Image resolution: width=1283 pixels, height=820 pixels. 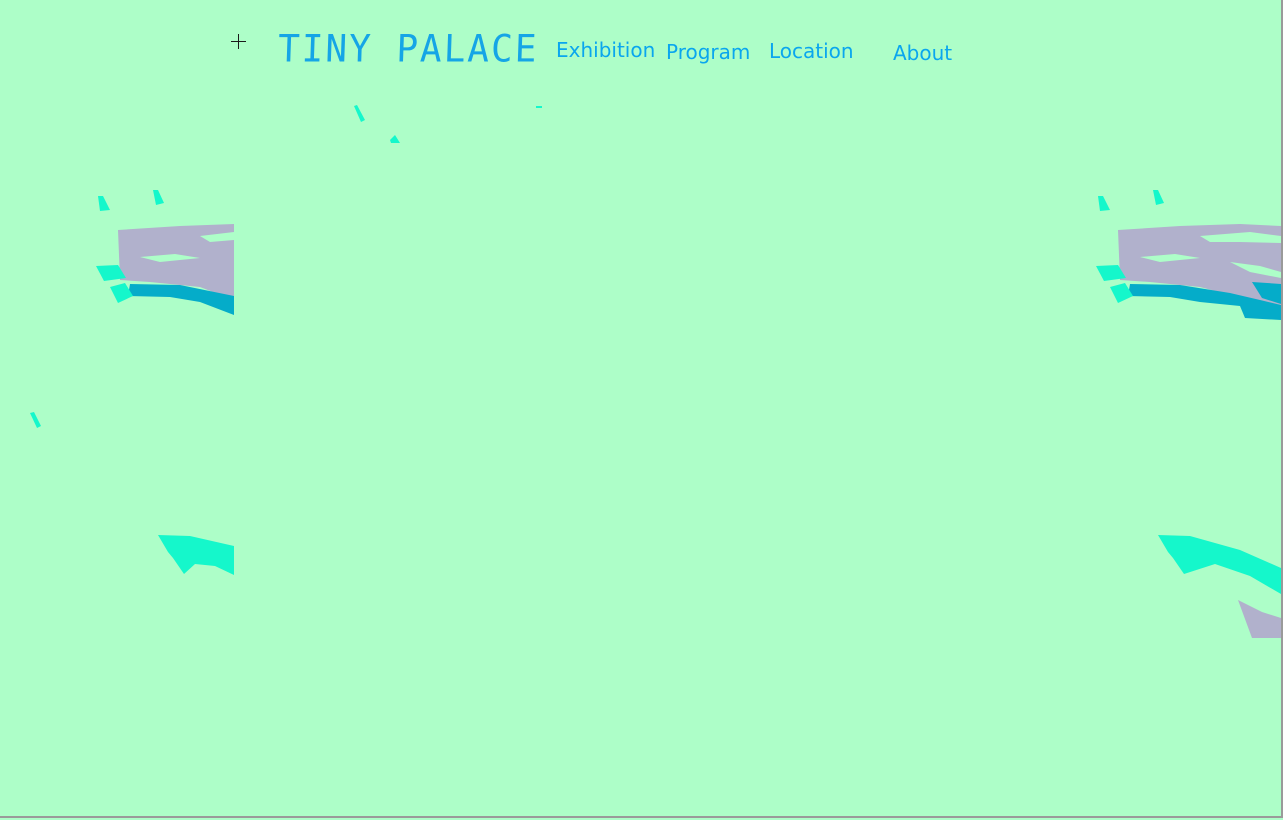 What do you see at coordinates (132, 382) in the screenshot?
I see `artwork-tile-left` at bounding box center [132, 382].